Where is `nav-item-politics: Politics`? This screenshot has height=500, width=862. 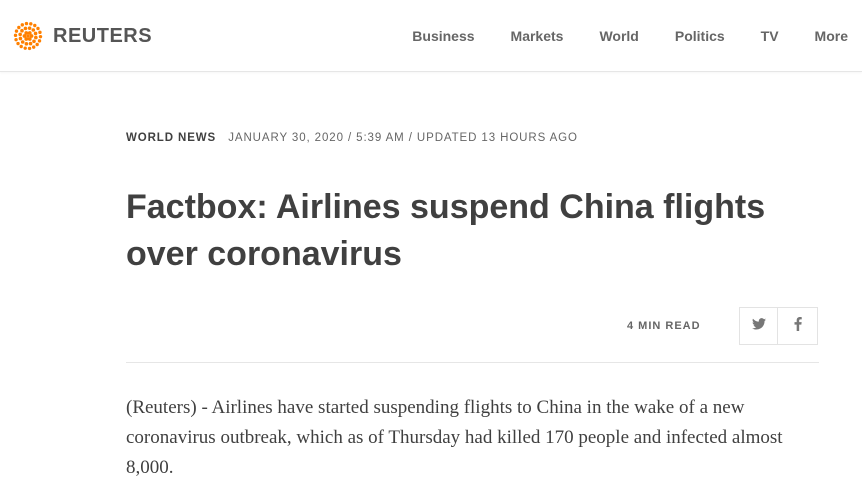 nav-item-politics: Politics is located at coordinates (700, 36).